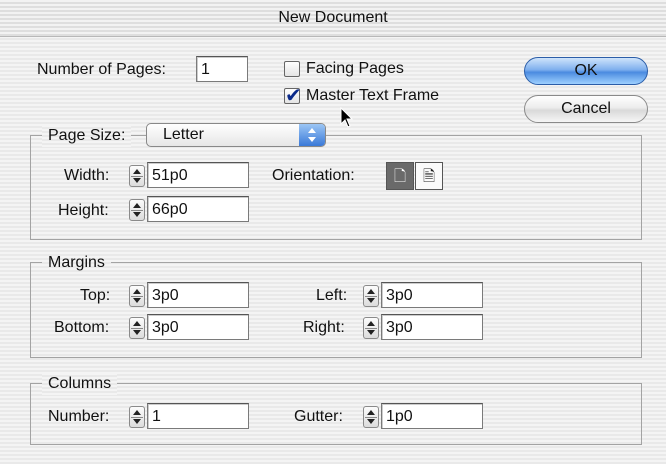 The height and width of the screenshot is (464, 666). I want to click on page-size-selected: Letter, so click(183, 134).